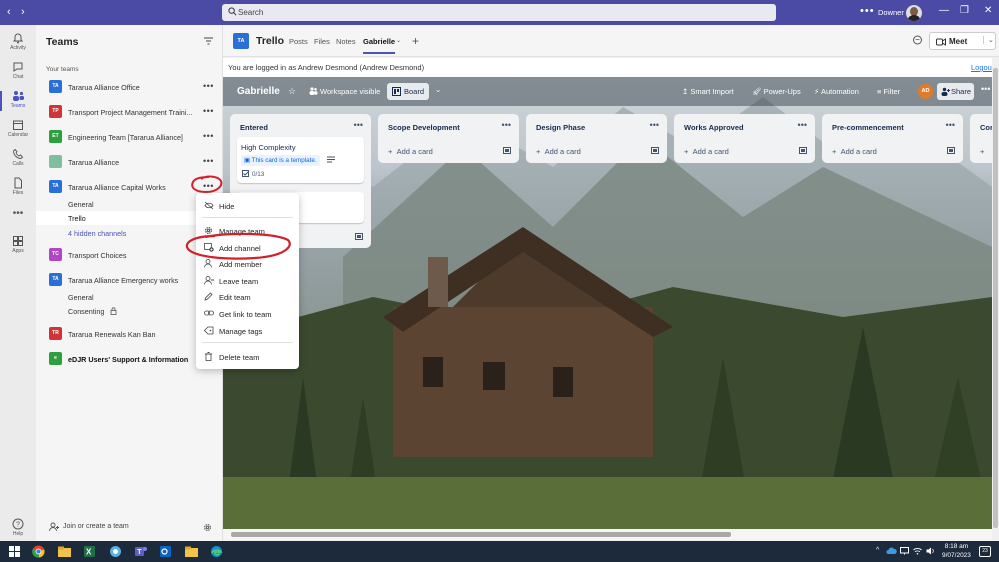 This screenshot has width=999, height=562. I want to click on file-explorer-icon, so click(64, 551).